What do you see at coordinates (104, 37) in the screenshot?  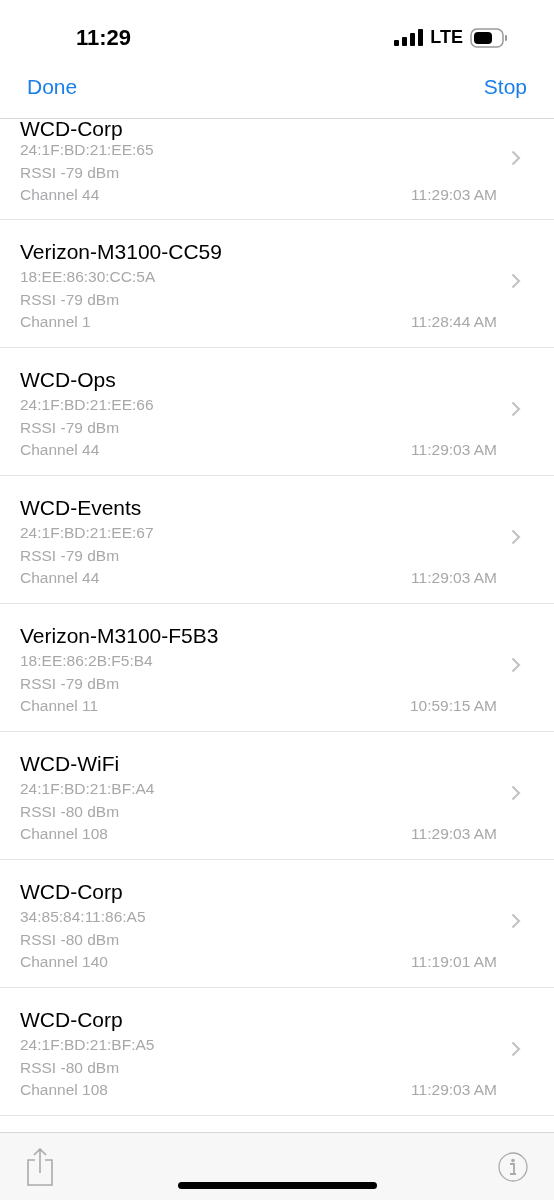 I see `status-time: 11:29` at bounding box center [104, 37].